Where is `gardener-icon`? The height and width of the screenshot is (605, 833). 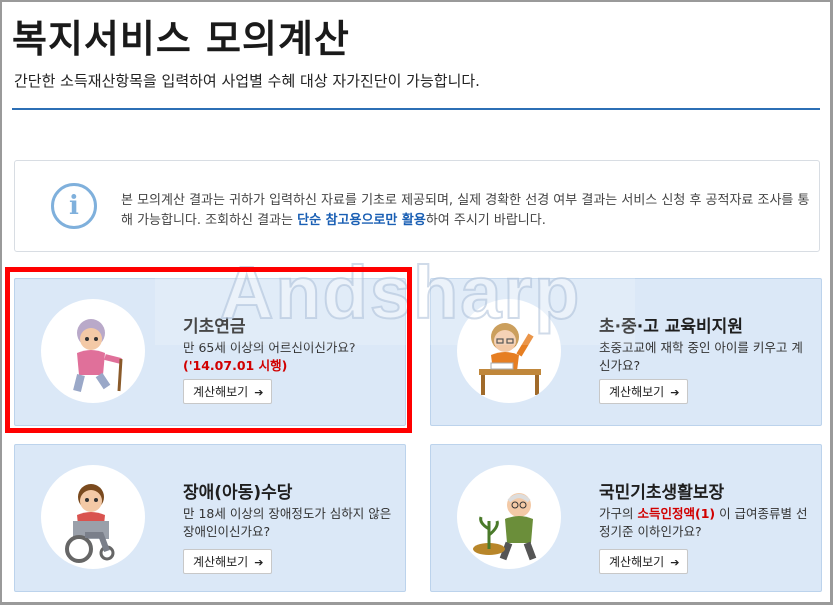
gardener-icon is located at coordinates (509, 517).